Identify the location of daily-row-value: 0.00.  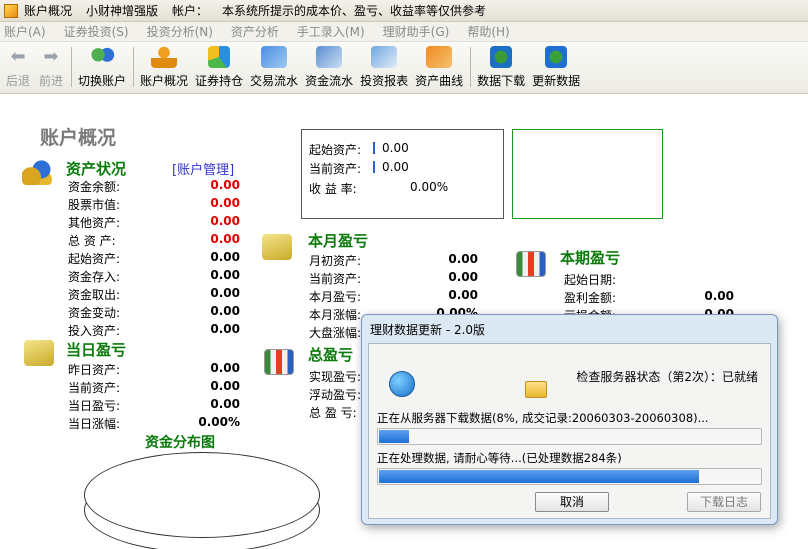
(225, 368).